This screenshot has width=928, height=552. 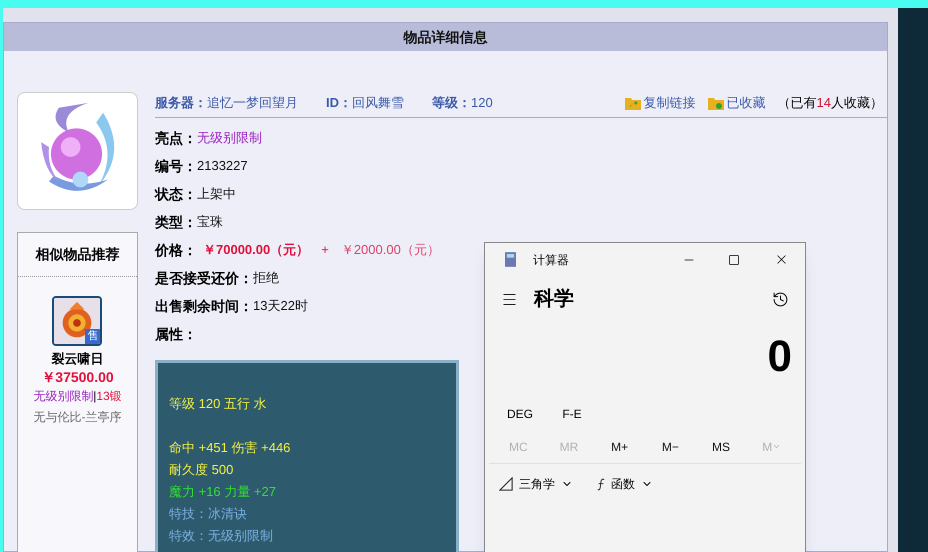 I want to click on favorite-count: （已有14人收藏）, so click(x=830, y=103).